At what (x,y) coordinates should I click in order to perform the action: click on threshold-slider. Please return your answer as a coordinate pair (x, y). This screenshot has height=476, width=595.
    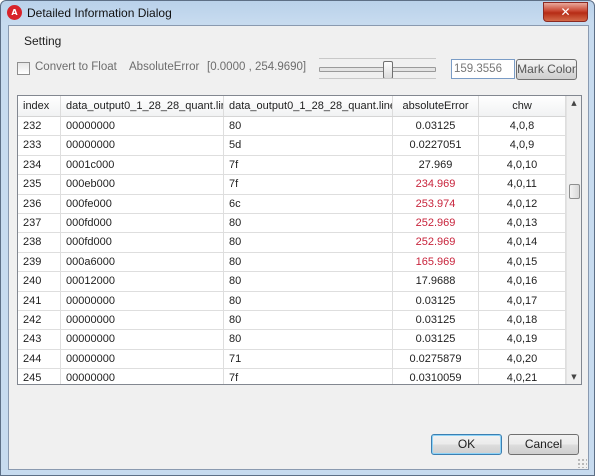
    Looking at the image, I should click on (377, 69).